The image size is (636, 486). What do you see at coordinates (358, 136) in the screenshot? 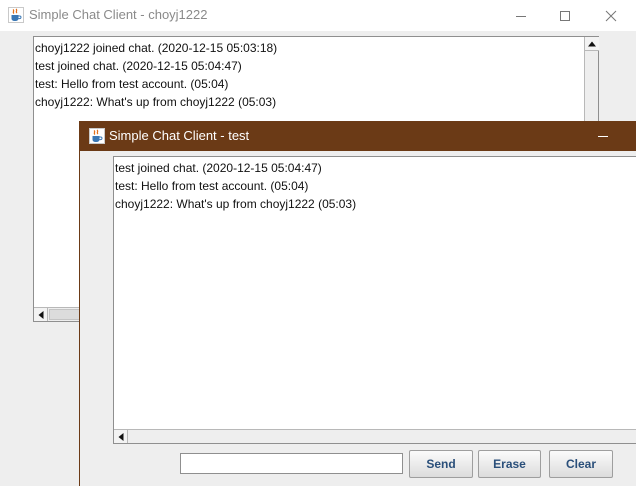
I see `front-window-titlebar: Simple Chat Client - test` at bounding box center [358, 136].